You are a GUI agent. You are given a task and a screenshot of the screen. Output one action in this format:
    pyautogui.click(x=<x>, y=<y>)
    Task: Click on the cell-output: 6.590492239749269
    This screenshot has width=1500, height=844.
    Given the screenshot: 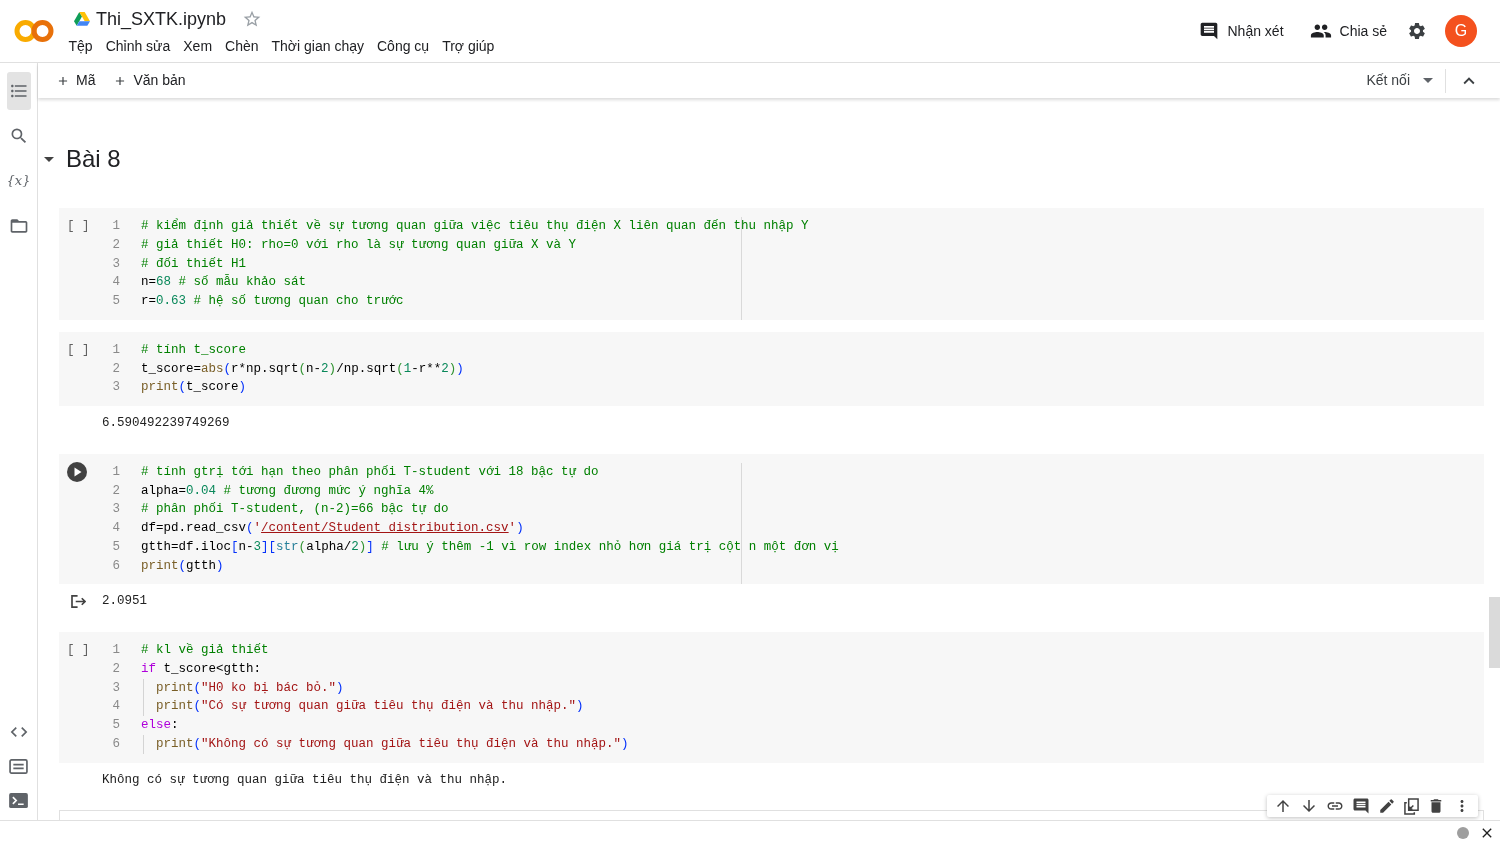 What is the action you would take?
    pyautogui.click(x=166, y=423)
    